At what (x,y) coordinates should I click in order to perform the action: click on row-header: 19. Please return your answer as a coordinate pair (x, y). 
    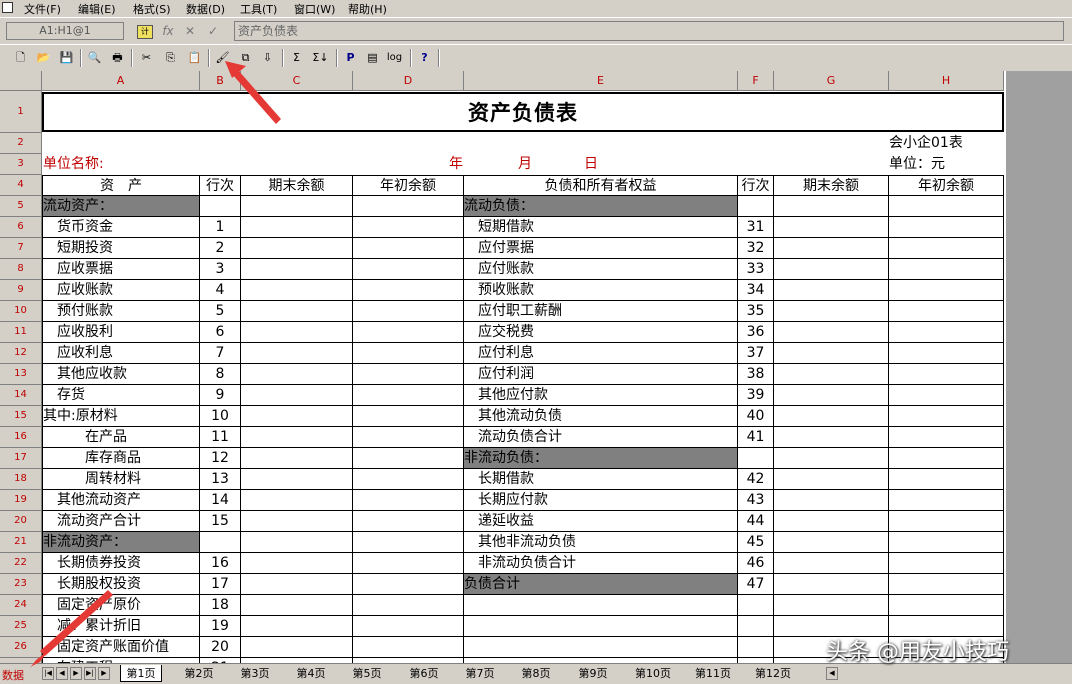
    Looking at the image, I should click on (21, 500).